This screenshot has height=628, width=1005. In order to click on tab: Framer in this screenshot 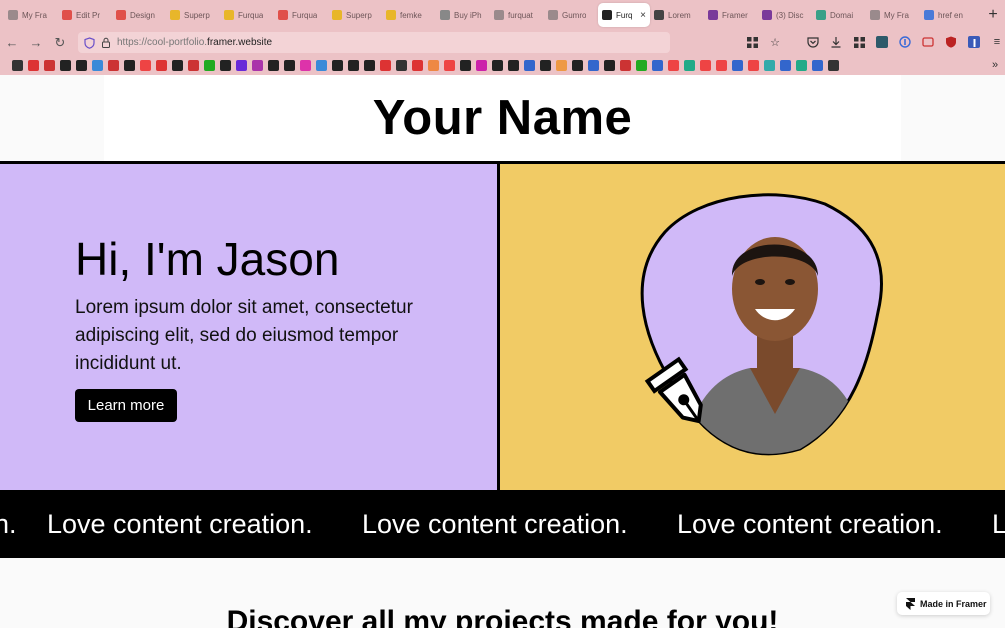, I will do `click(731, 15)`.